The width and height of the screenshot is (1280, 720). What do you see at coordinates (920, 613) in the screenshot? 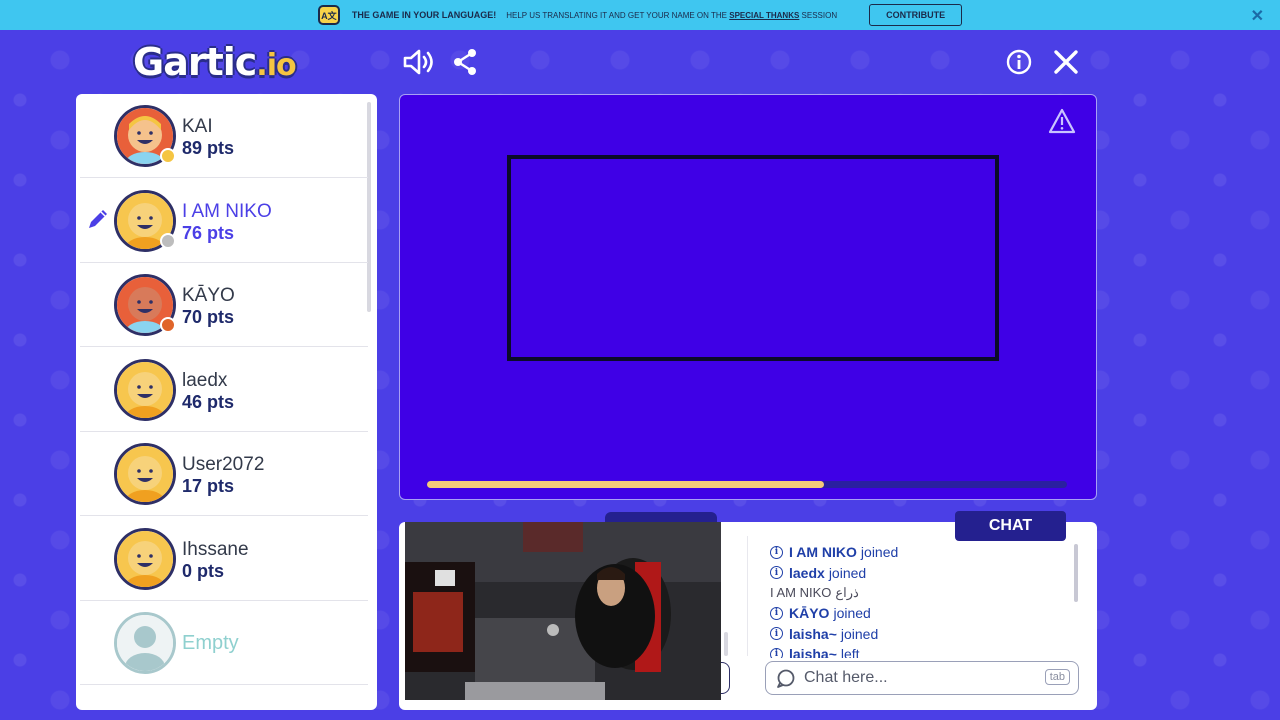
I see `chat-system-message: i KĀYO joined` at bounding box center [920, 613].